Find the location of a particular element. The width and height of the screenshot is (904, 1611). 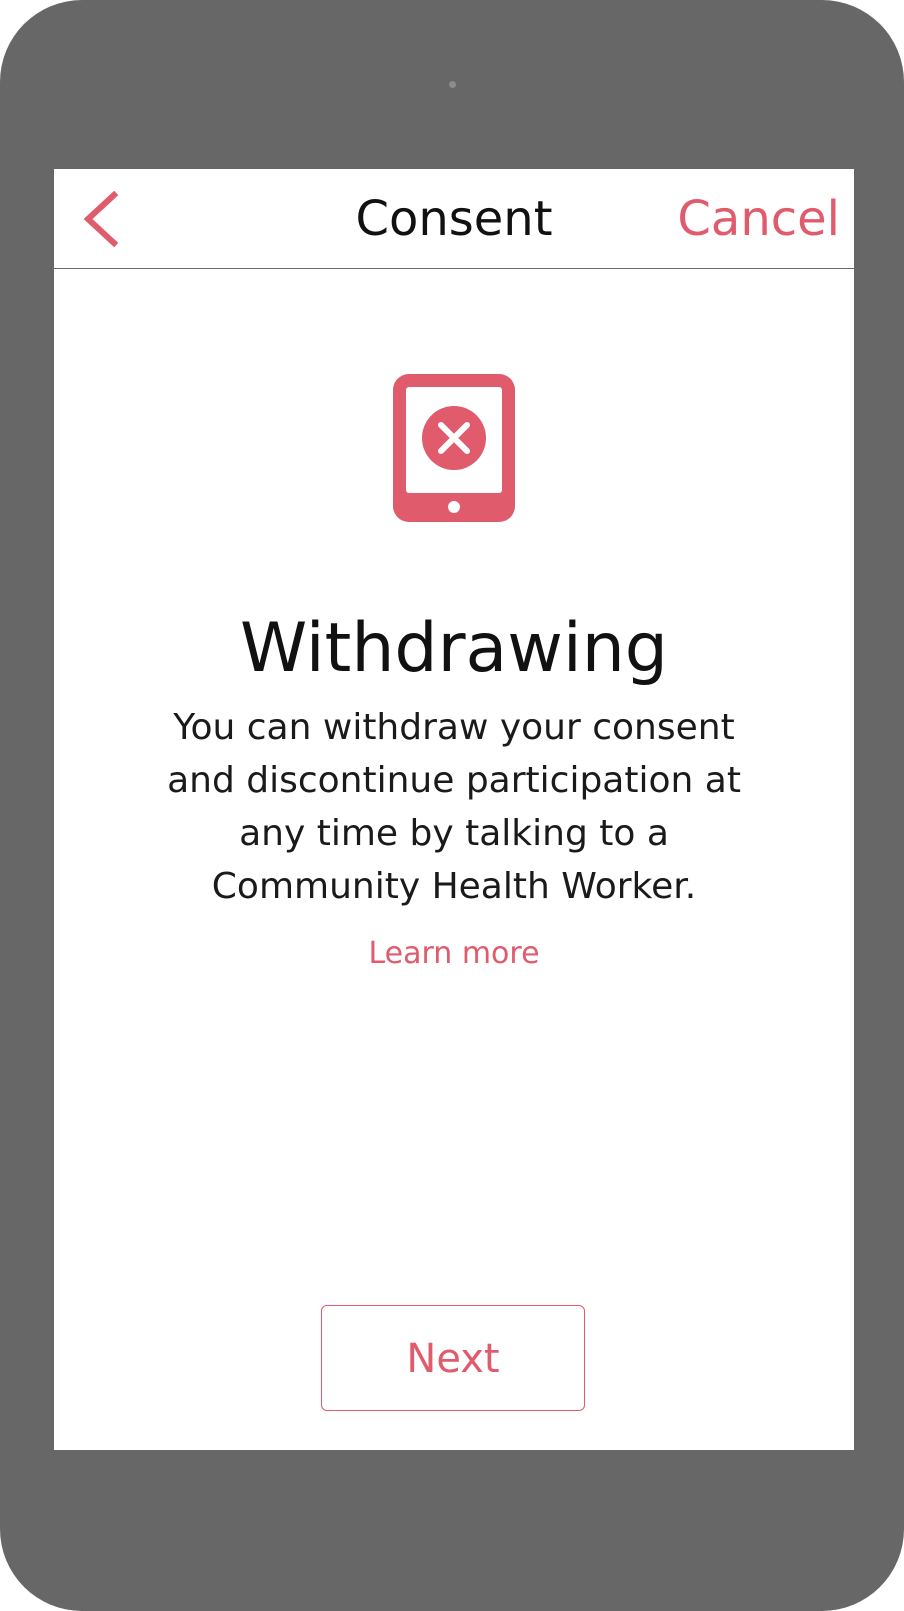

speaker-dot is located at coordinates (452, 84).